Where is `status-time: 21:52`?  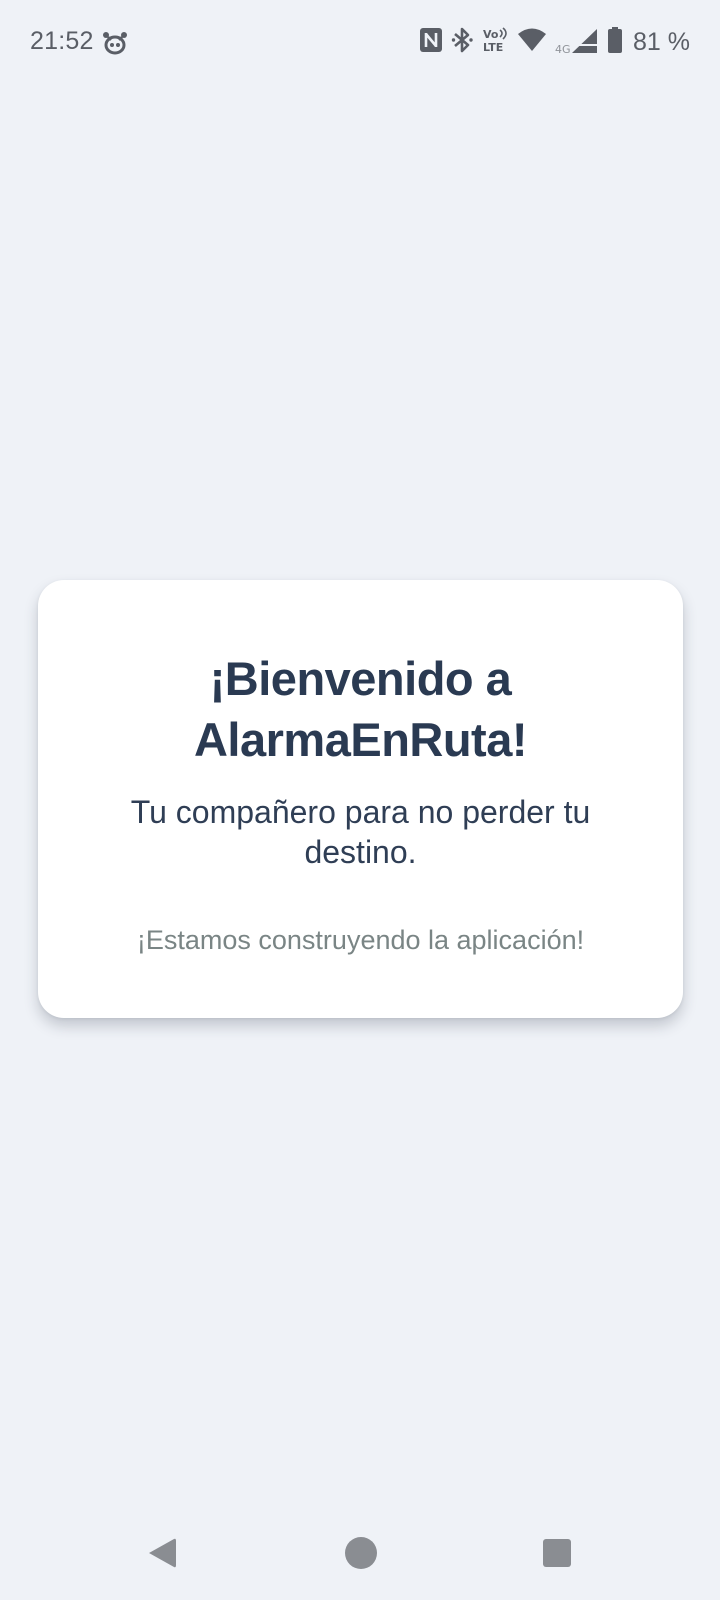
status-time: 21:52 is located at coordinates (62, 41).